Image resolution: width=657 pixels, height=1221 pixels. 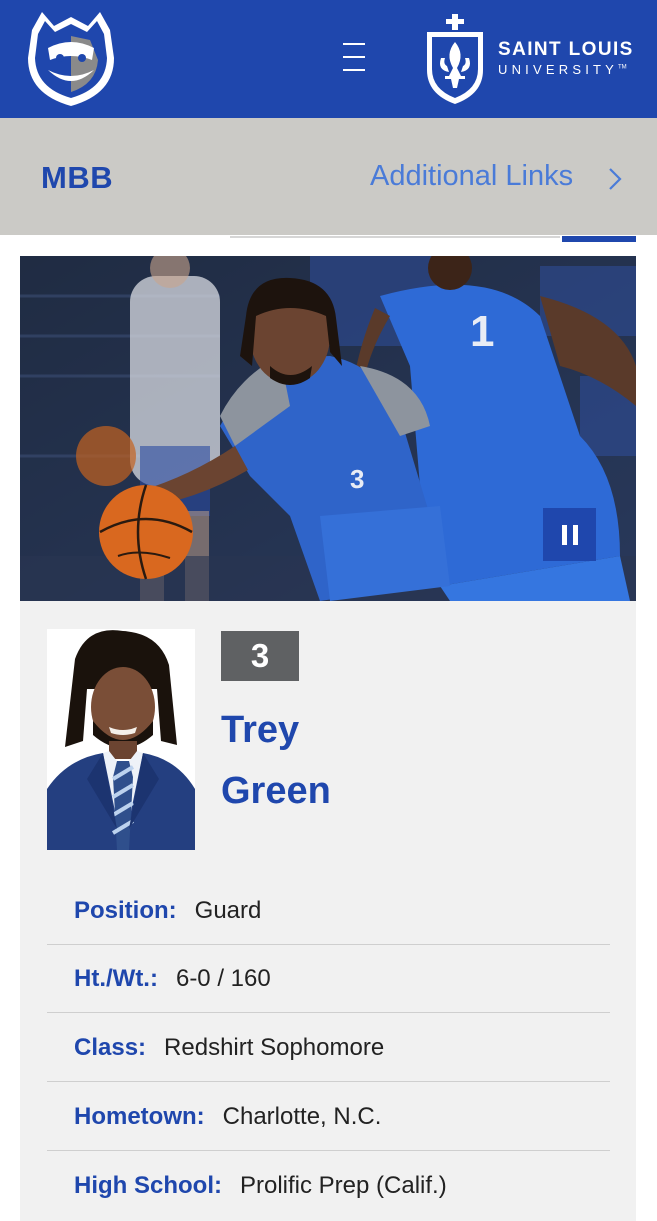 What do you see at coordinates (455, 59) in the screenshot?
I see `fleur-de-lis-shield-icon` at bounding box center [455, 59].